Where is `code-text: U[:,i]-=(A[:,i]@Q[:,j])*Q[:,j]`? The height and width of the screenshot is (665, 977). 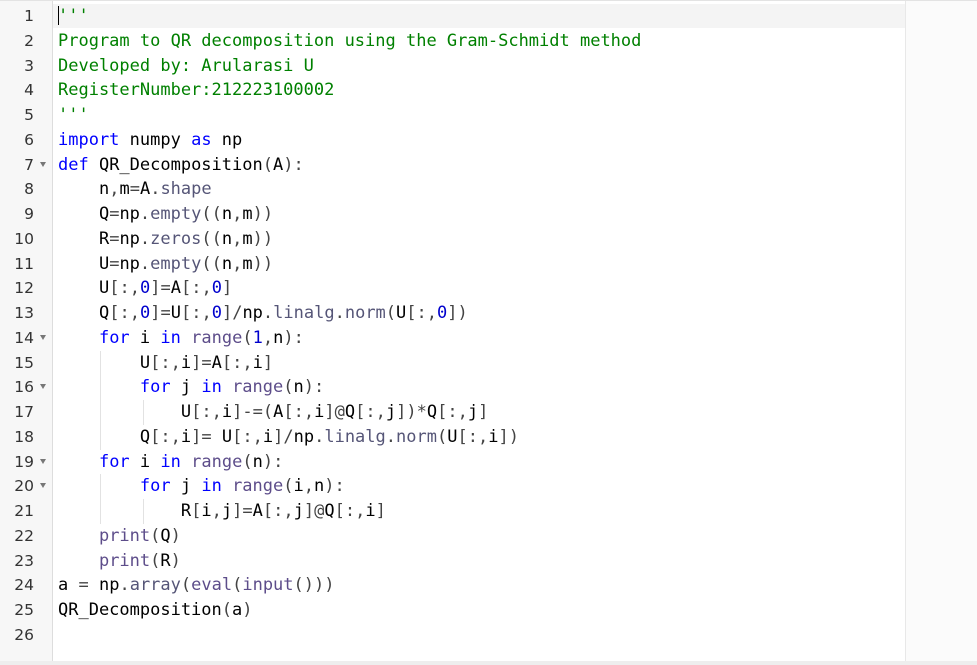 code-text: U[:,i]-=(A[:,i]@Q[:,j])*Q[:,j] is located at coordinates (273, 412).